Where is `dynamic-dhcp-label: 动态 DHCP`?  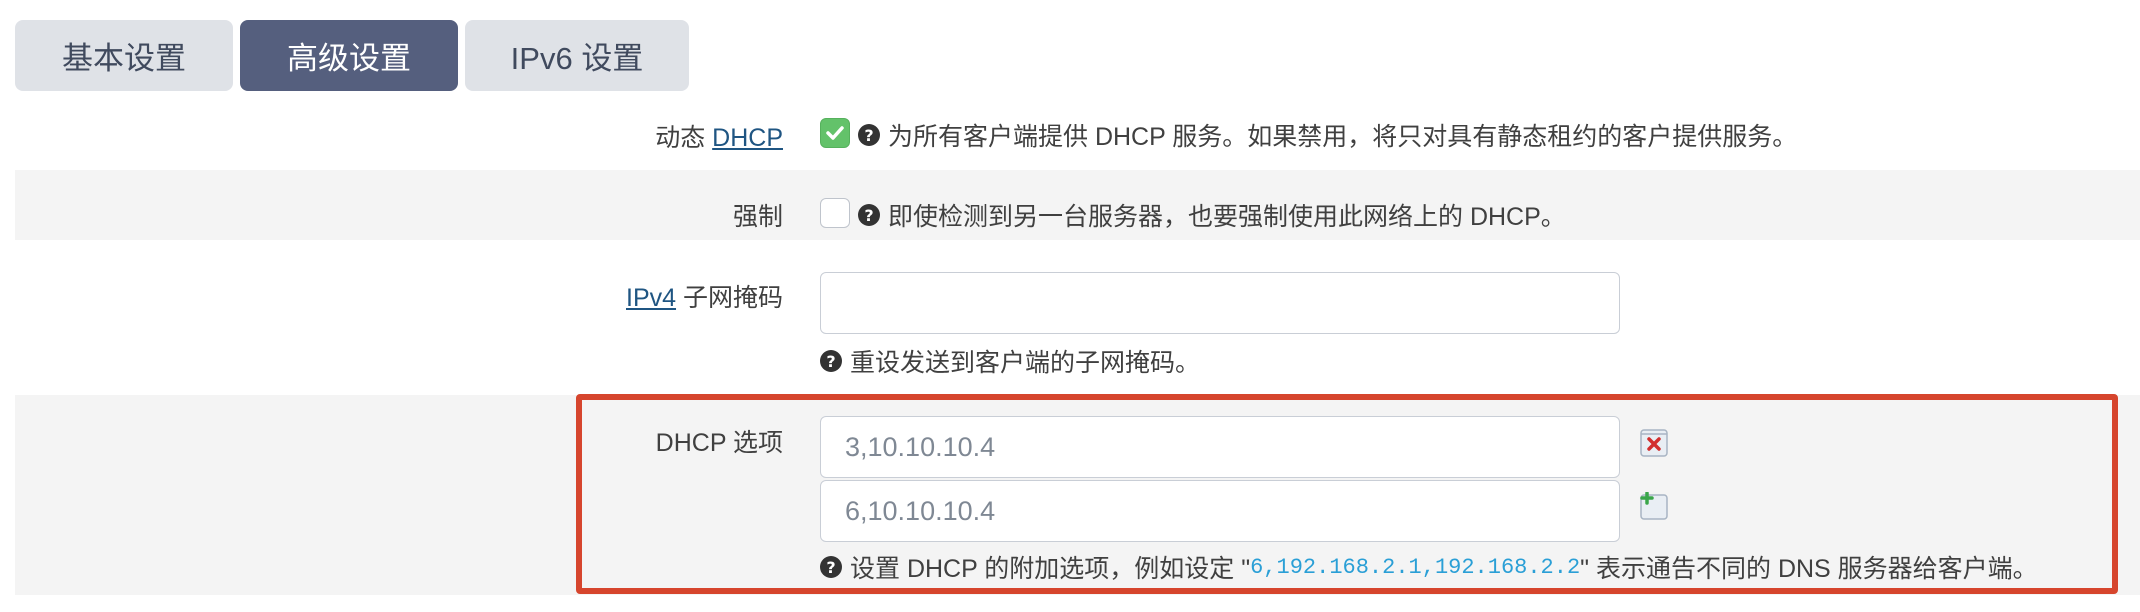 dynamic-dhcp-label: 动态 DHCP is located at coordinates (719, 136).